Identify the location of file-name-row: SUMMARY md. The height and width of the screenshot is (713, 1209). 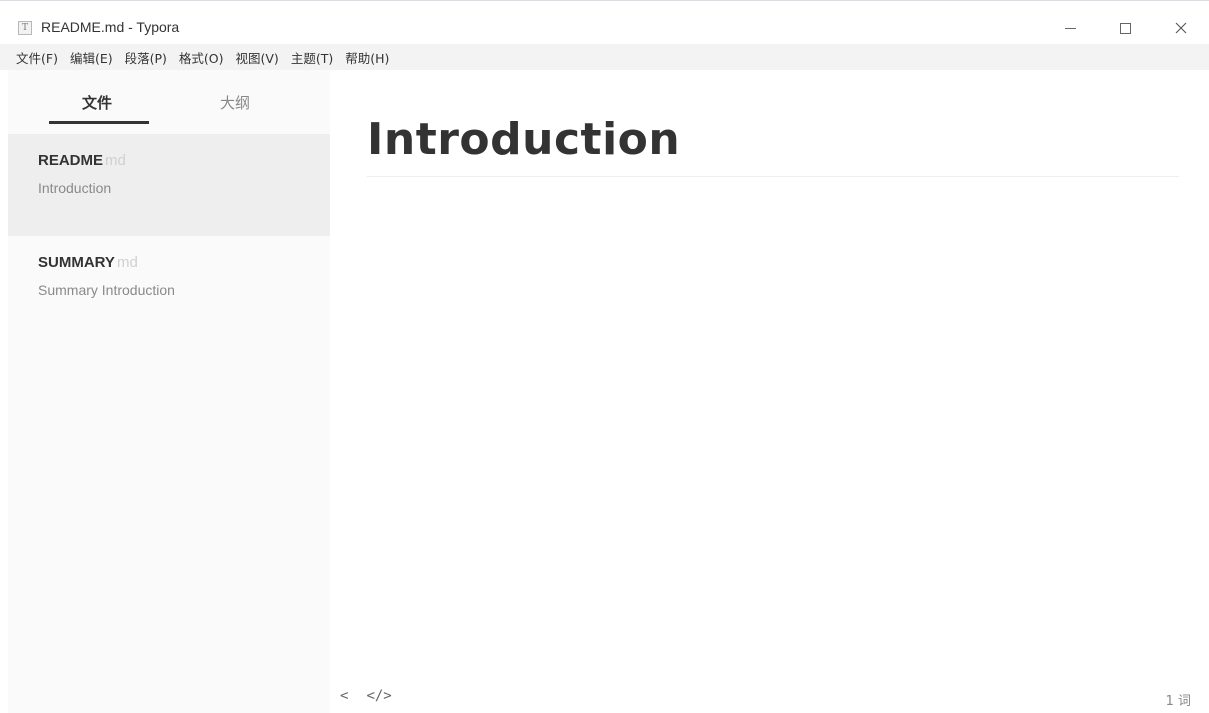
(88, 262).